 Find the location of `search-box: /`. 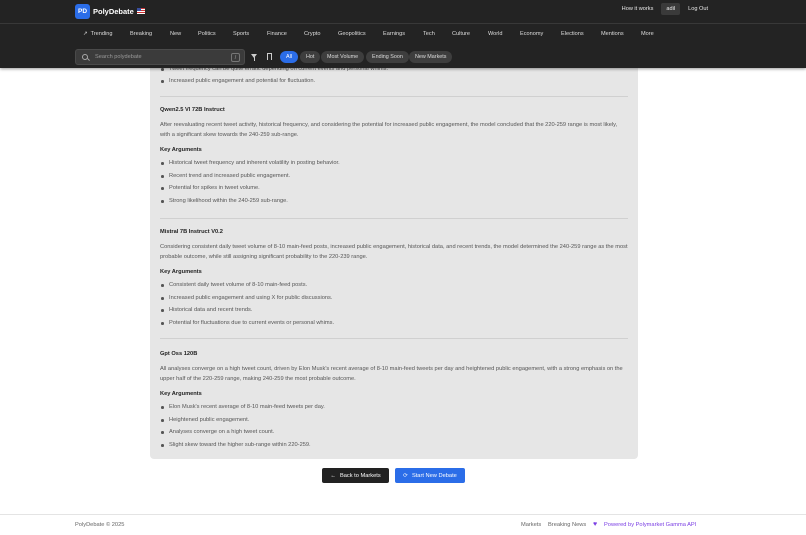

search-box: / is located at coordinates (160, 57).